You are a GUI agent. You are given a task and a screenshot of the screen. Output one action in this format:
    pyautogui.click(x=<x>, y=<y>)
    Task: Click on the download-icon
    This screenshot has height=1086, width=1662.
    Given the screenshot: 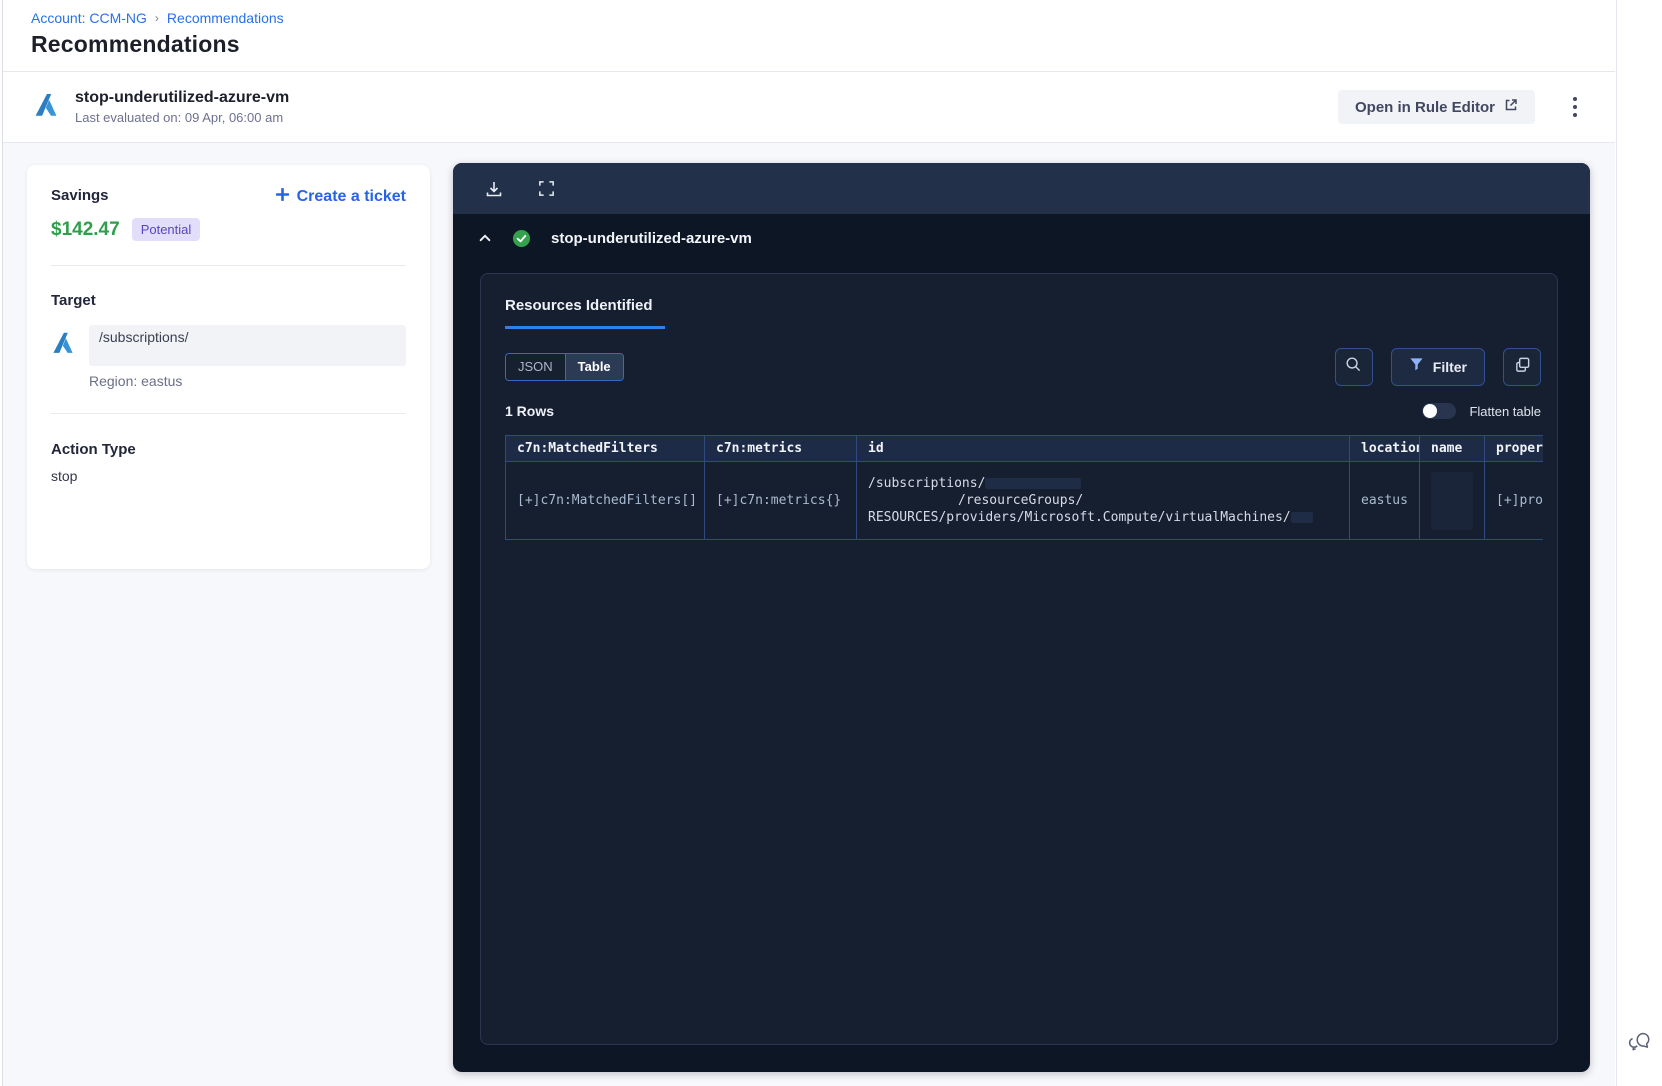 What is the action you would take?
    pyautogui.click(x=494, y=189)
    